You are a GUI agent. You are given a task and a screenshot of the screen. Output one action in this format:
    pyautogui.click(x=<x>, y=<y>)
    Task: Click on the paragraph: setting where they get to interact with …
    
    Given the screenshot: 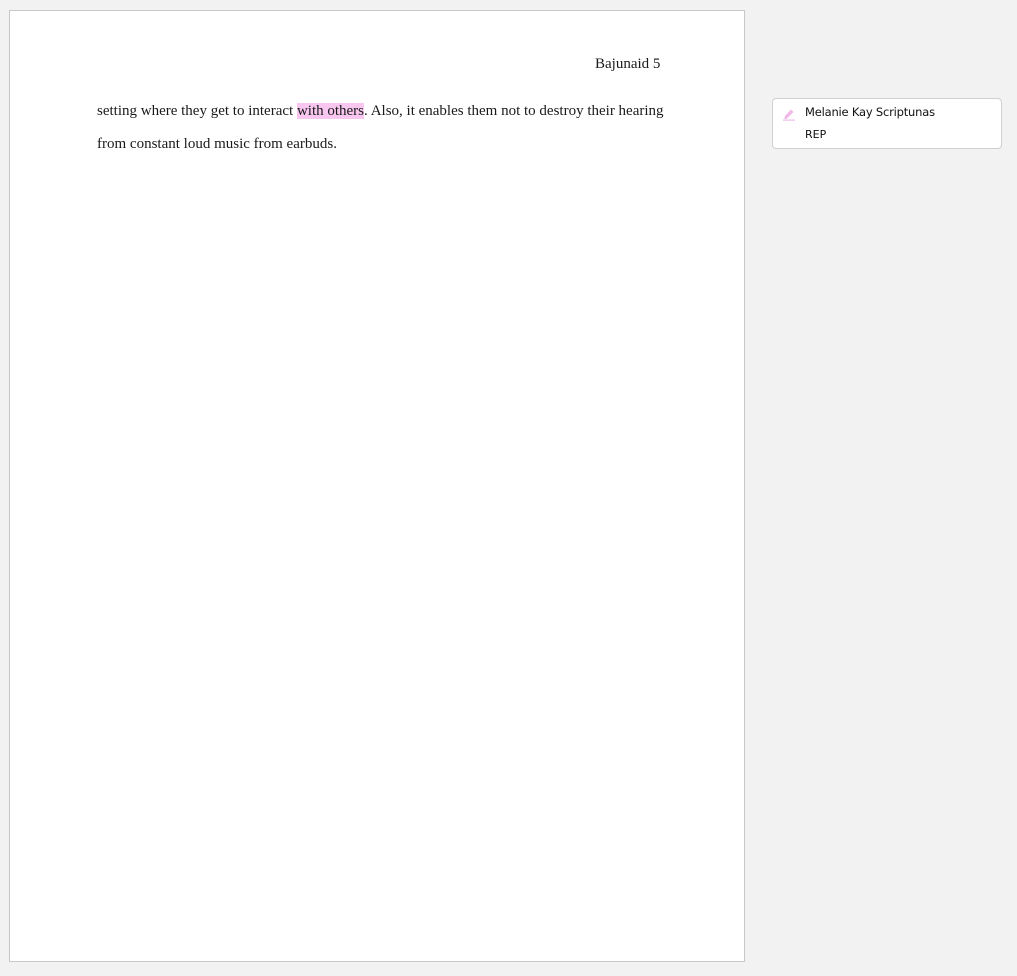 What is the action you would take?
    pyautogui.click(x=397, y=128)
    